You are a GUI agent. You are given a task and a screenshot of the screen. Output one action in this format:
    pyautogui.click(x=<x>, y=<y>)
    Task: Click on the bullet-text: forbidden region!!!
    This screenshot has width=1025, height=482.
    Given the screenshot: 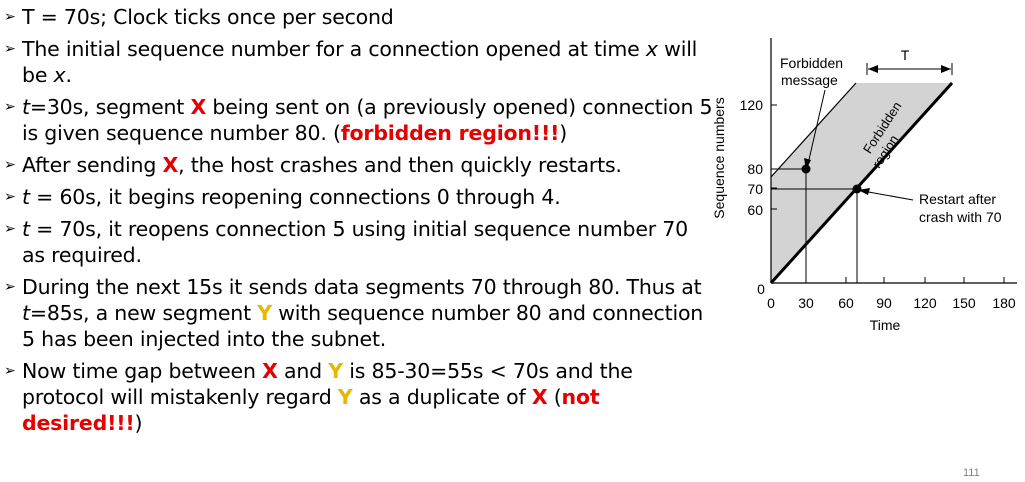 What is the action you would take?
    pyautogui.click(x=450, y=133)
    